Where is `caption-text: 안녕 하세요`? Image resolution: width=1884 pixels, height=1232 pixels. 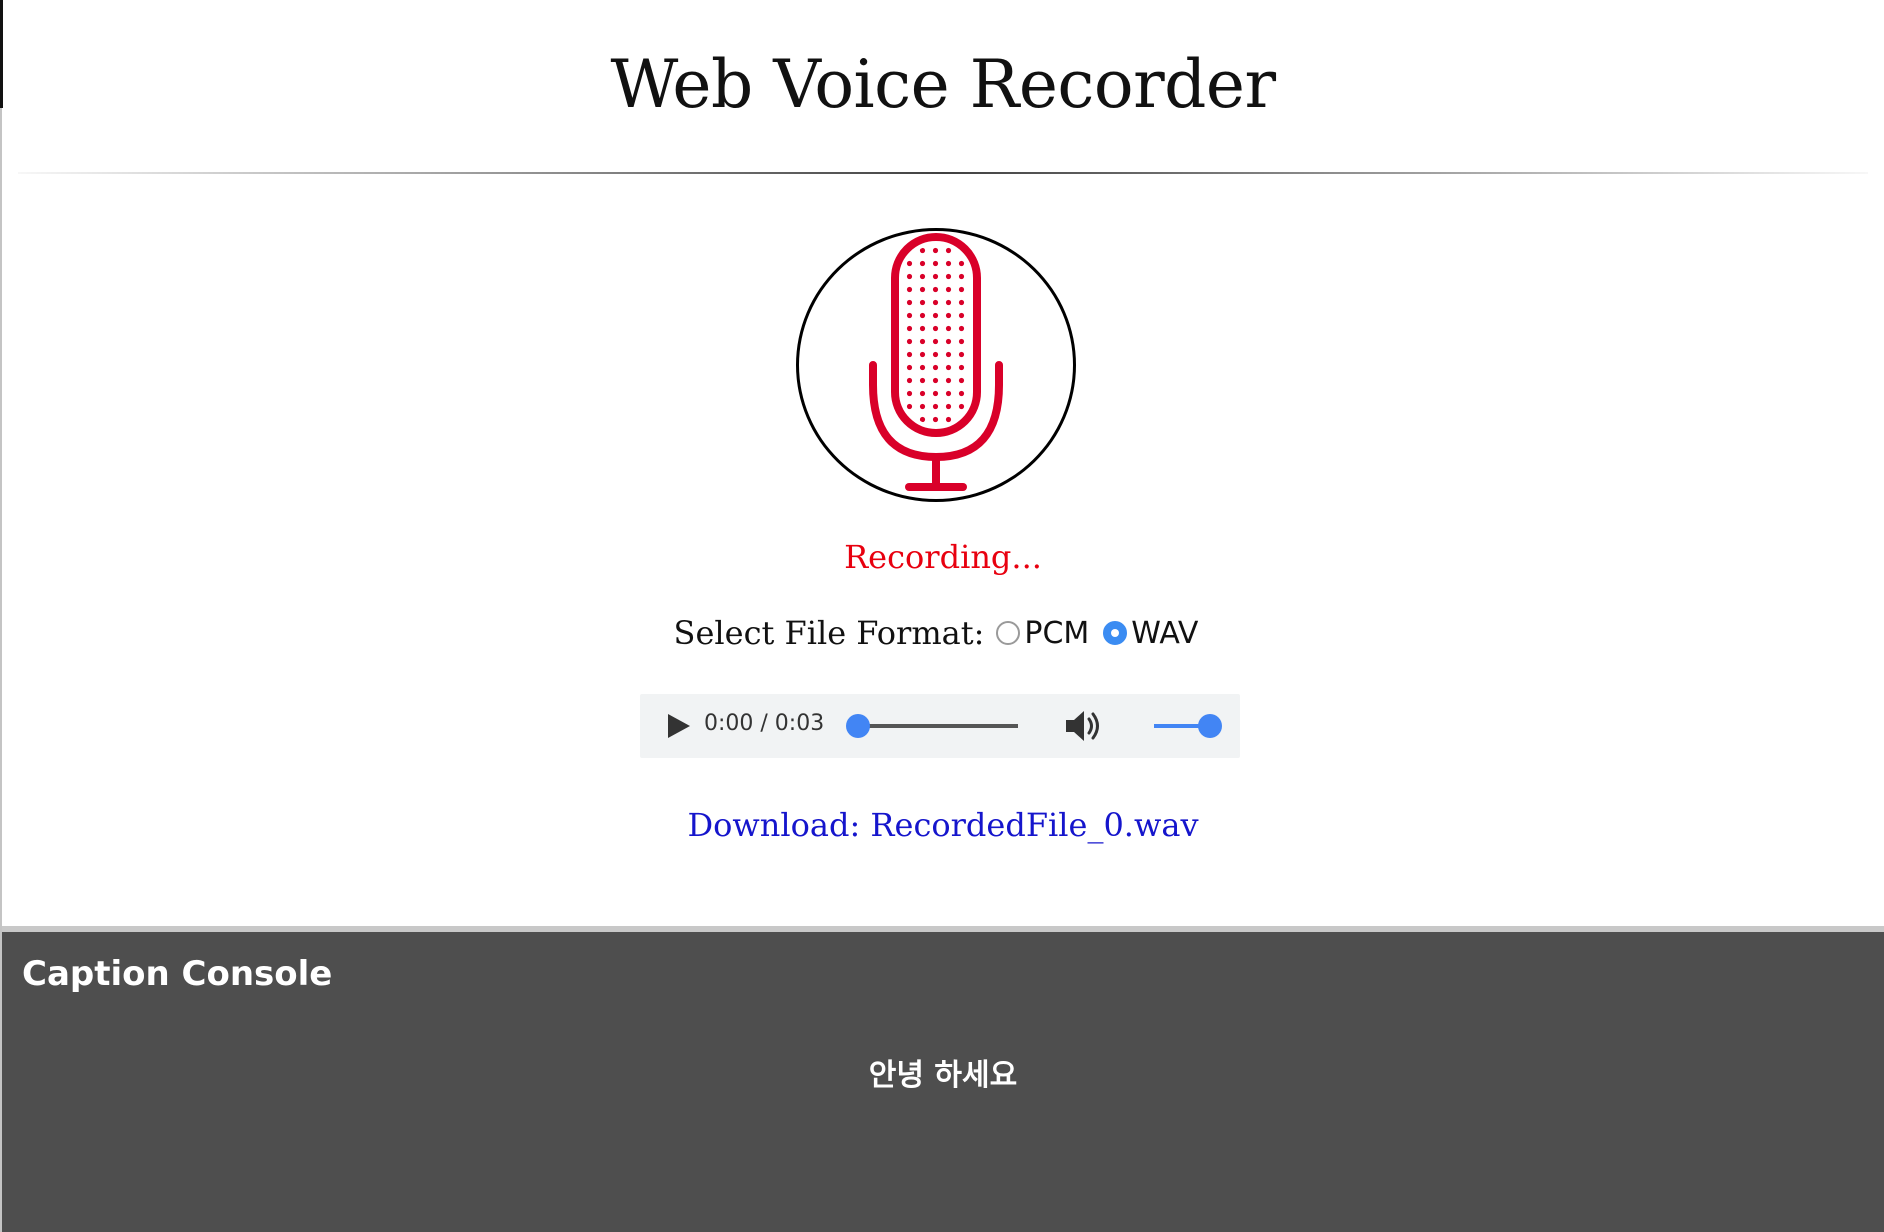
caption-text: 안녕 하세요 is located at coordinates (943, 1075).